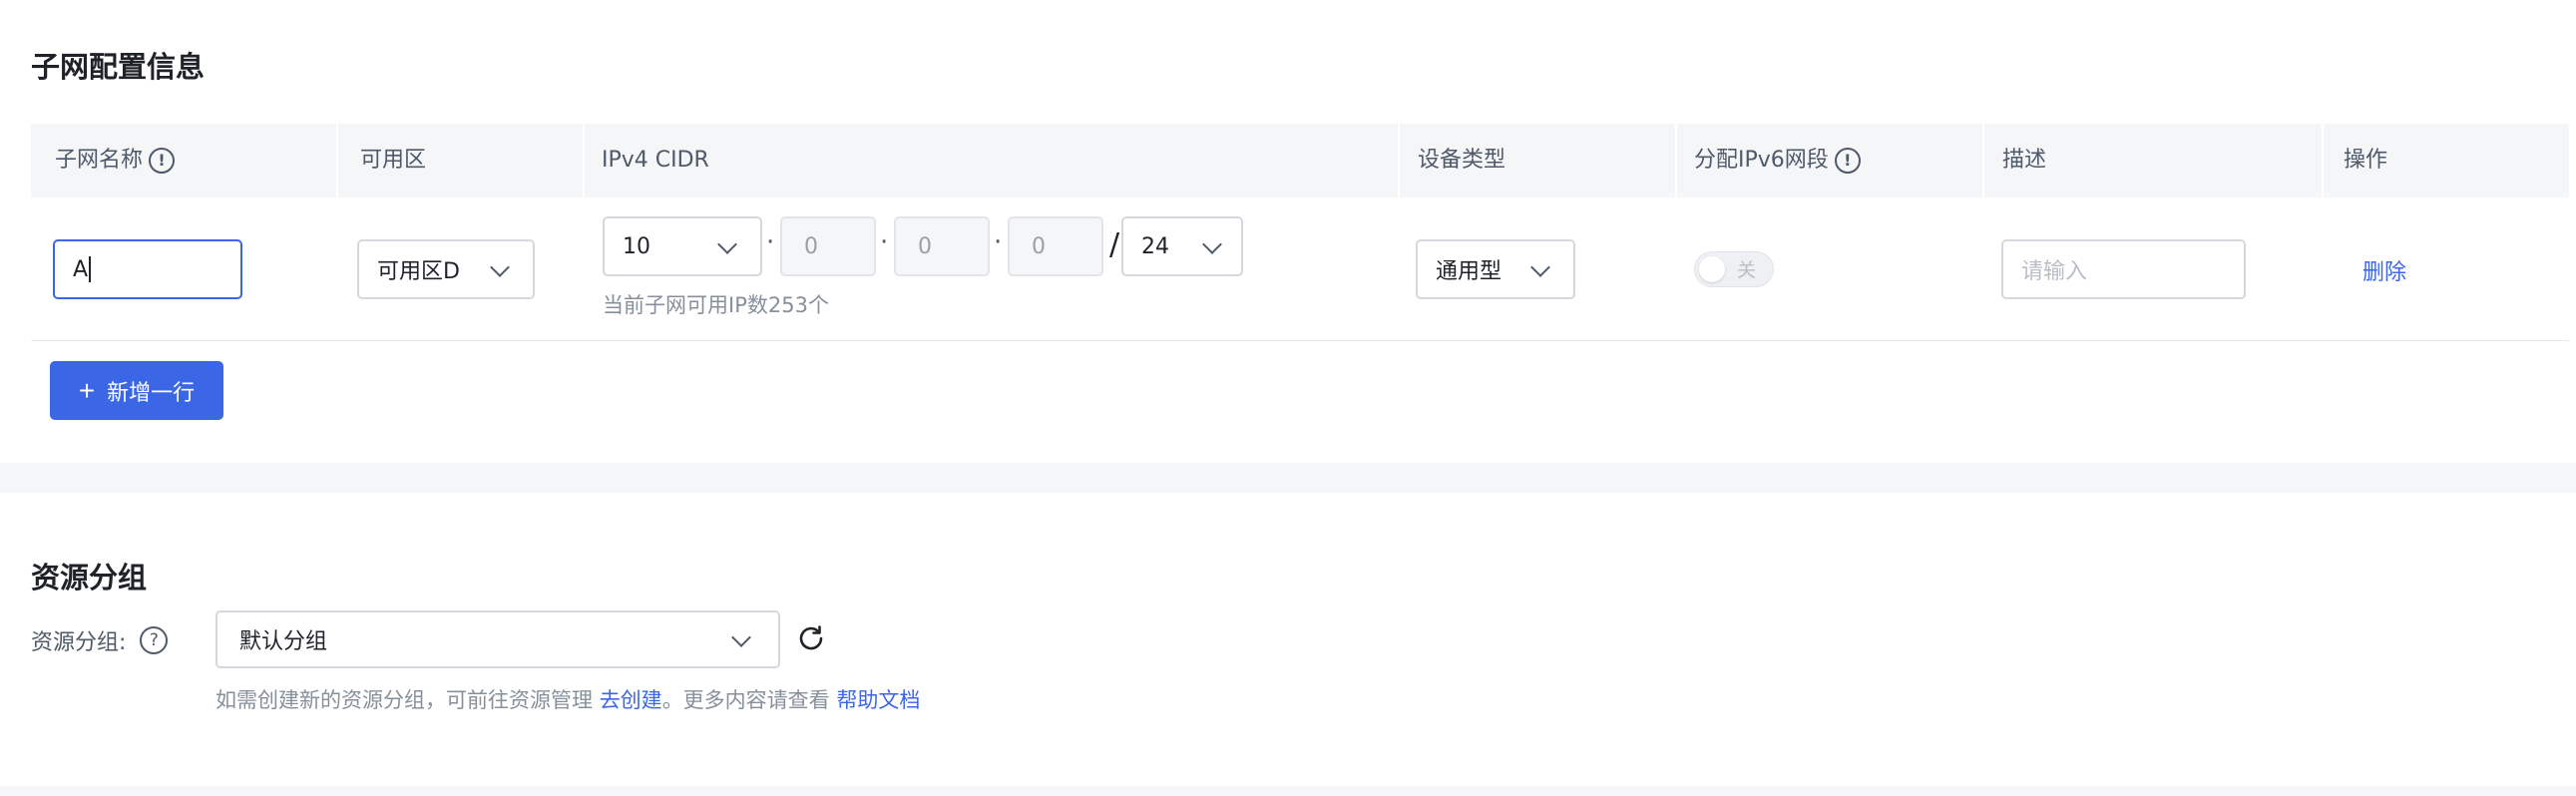  Describe the element at coordinates (136, 390) in the screenshot. I see `add-row-button: + 新增一行` at that location.